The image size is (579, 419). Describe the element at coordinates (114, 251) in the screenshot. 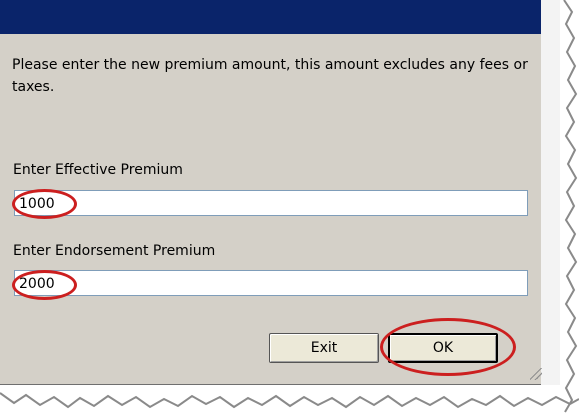

I see `endorsement-premium-label: Enter Endorsement Premium` at that location.